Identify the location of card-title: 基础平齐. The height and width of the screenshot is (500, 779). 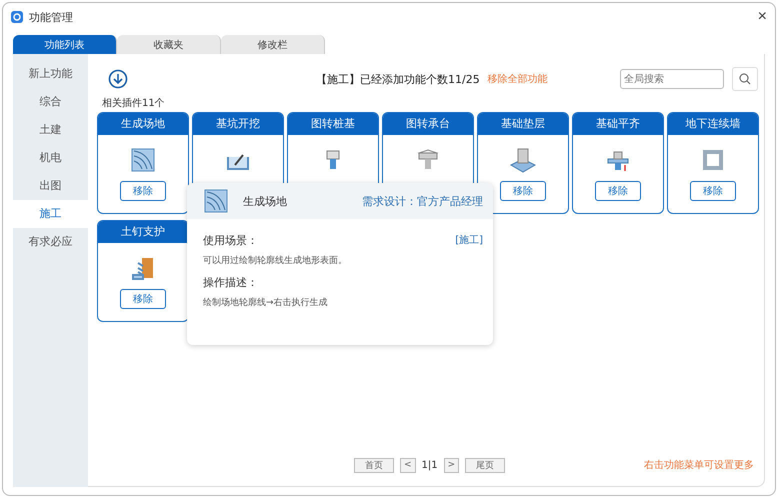
(618, 124).